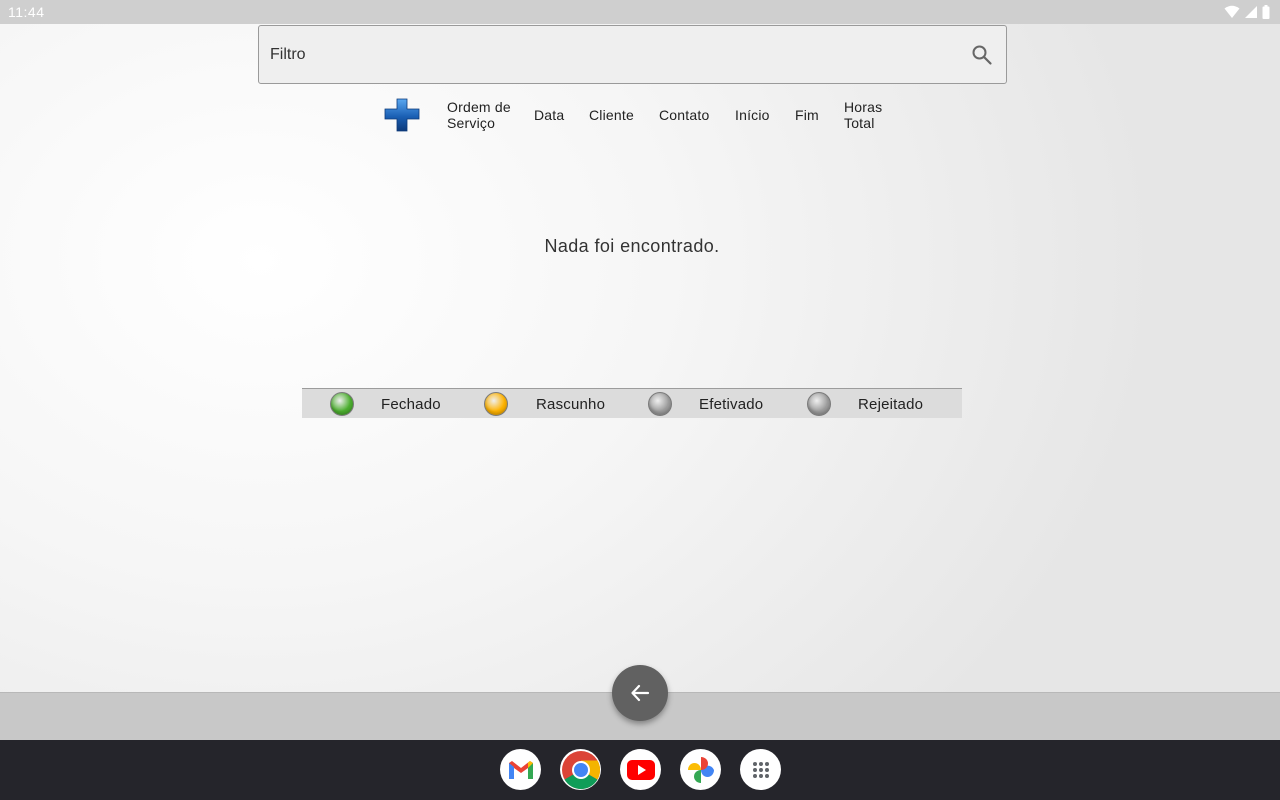  What do you see at coordinates (660, 404) in the screenshot?
I see `legend-dot-efetivado` at bounding box center [660, 404].